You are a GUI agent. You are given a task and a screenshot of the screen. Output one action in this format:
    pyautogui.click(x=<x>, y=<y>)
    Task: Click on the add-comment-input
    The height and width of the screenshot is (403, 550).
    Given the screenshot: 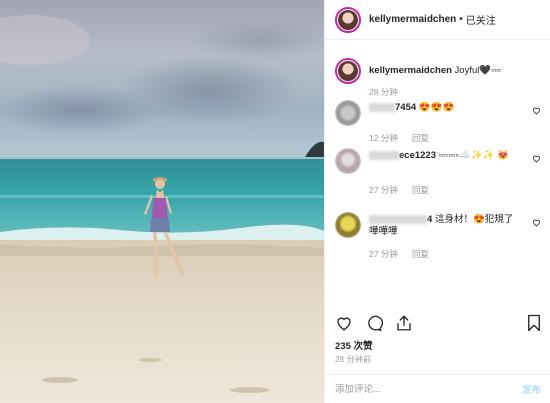 What is the action you would take?
    pyautogui.click(x=410, y=389)
    